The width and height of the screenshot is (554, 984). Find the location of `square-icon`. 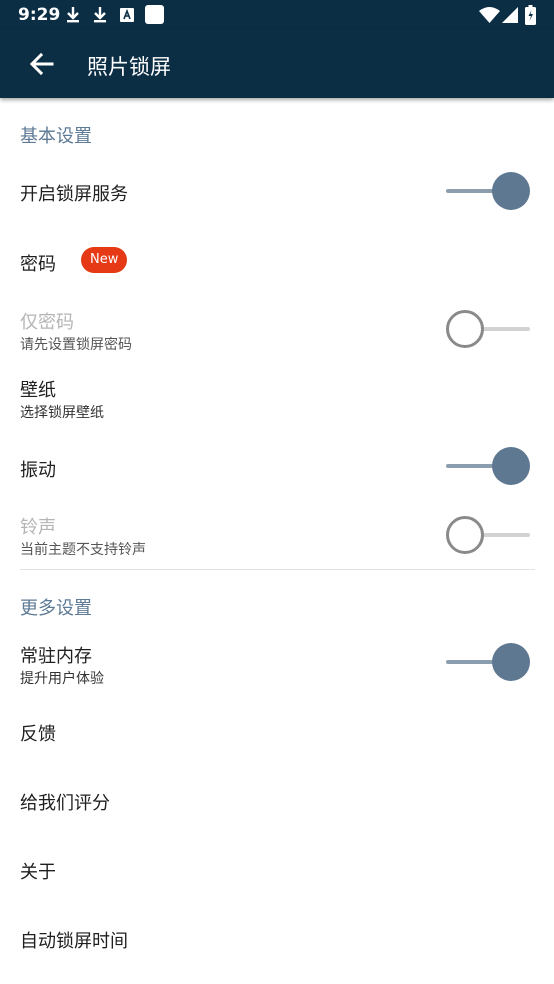

square-icon is located at coordinates (154, 14).